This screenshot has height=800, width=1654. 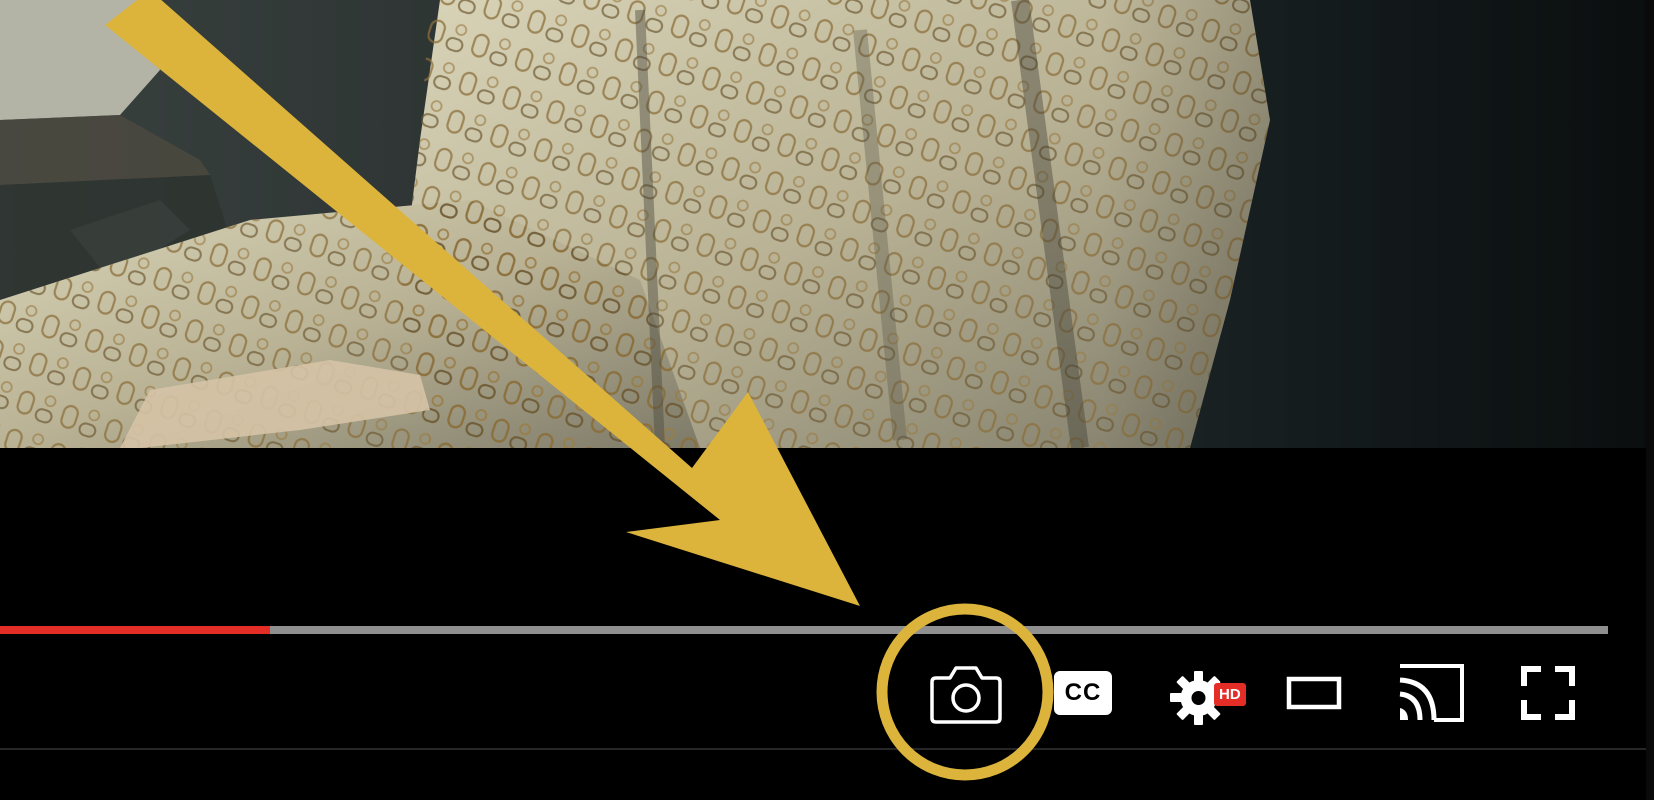 I want to click on cc-label: CC, so click(x=1083, y=692).